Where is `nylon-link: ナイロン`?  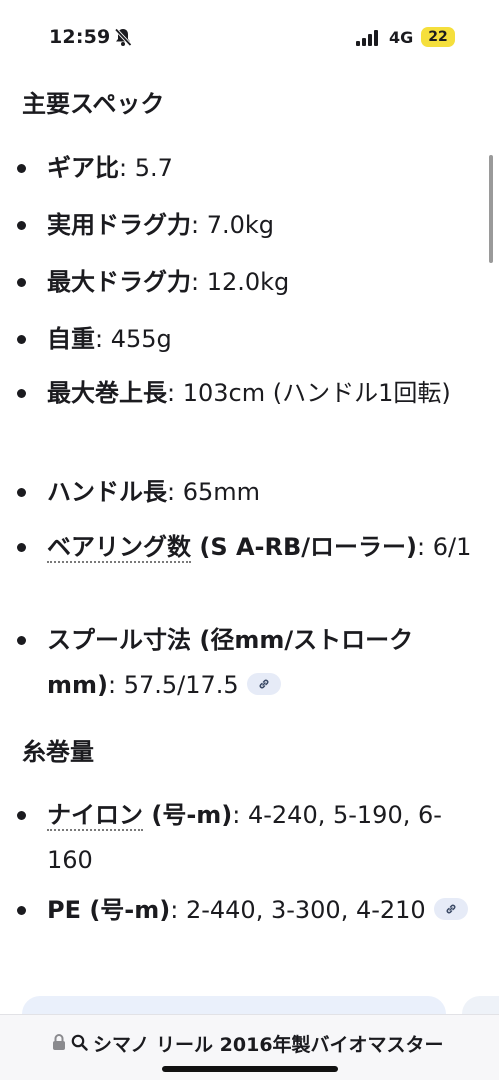
nylon-link: ナイロン is located at coordinates (95, 816).